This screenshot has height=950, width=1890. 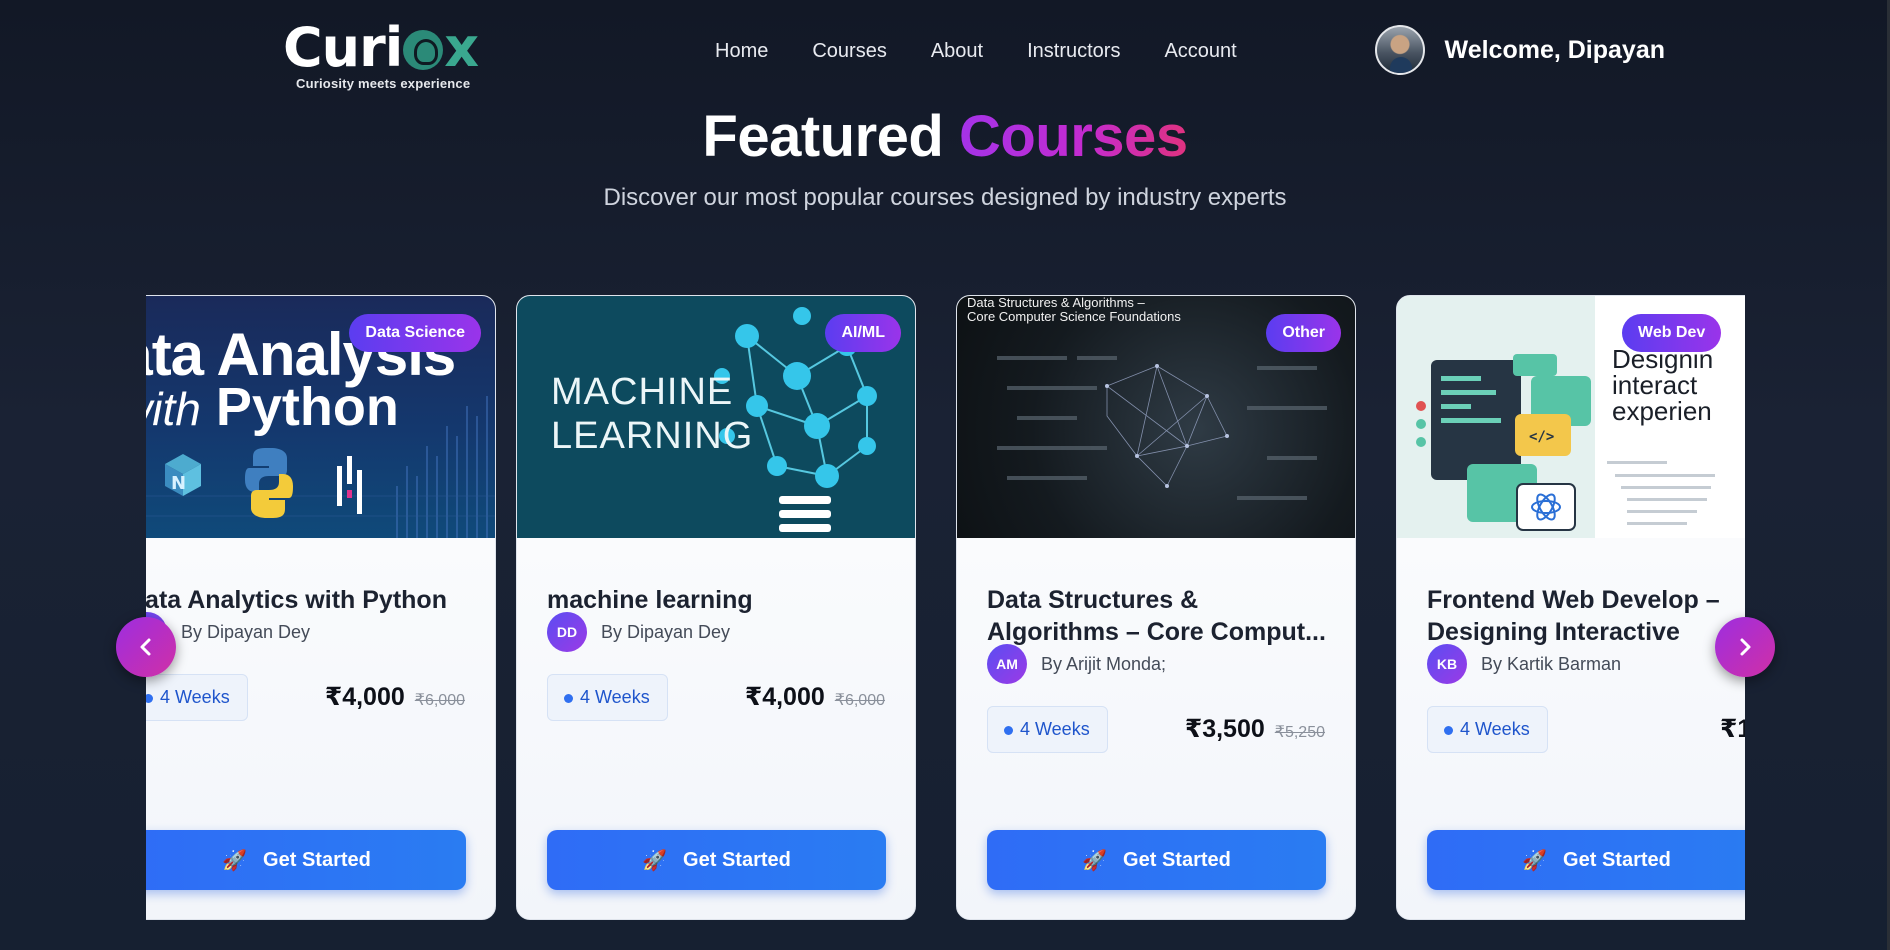 I want to click on course-card: N Data Analysis with Python Data Scien, so click(x=321, y=607).